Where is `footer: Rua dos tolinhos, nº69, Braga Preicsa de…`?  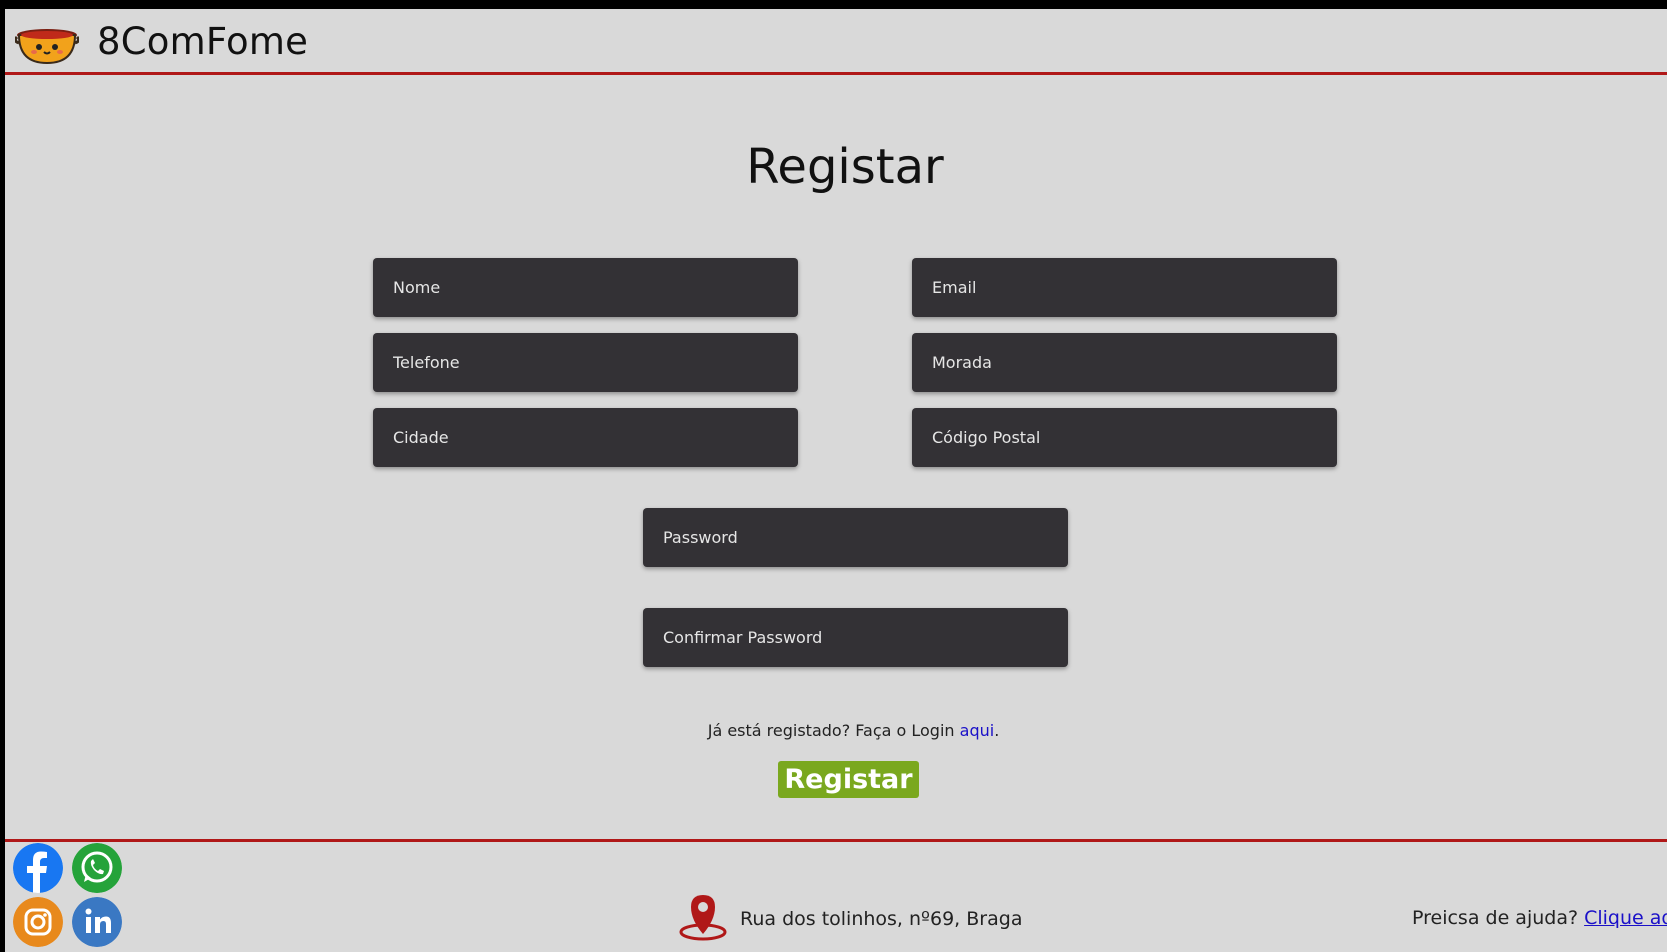 footer: Rua dos tolinhos, nº69, Braga Preicsa de… is located at coordinates (836, 895).